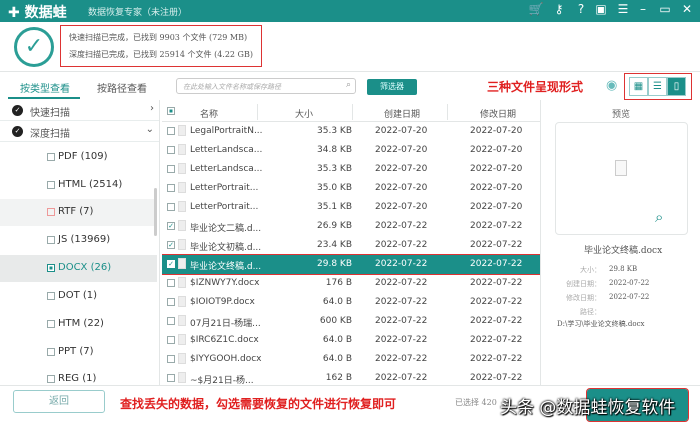 The image size is (700, 427). Describe the element at coordinates (155, 212) in the screenshot. I see `sidebar-scrollbar` at that location.